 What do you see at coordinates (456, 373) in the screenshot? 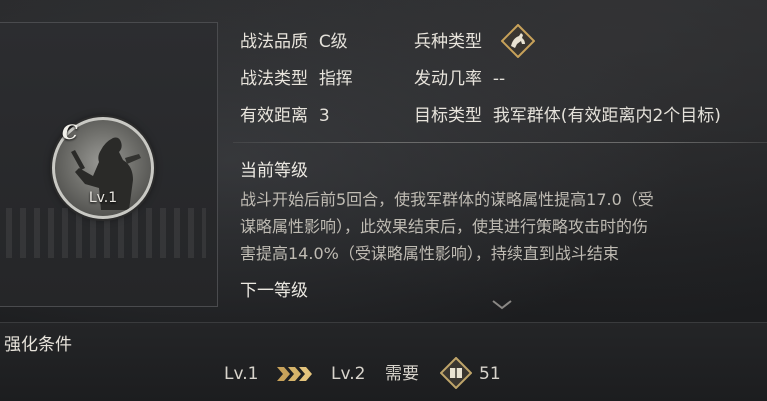
I see `tactic-book-icon` at bounding box center [456, 373].